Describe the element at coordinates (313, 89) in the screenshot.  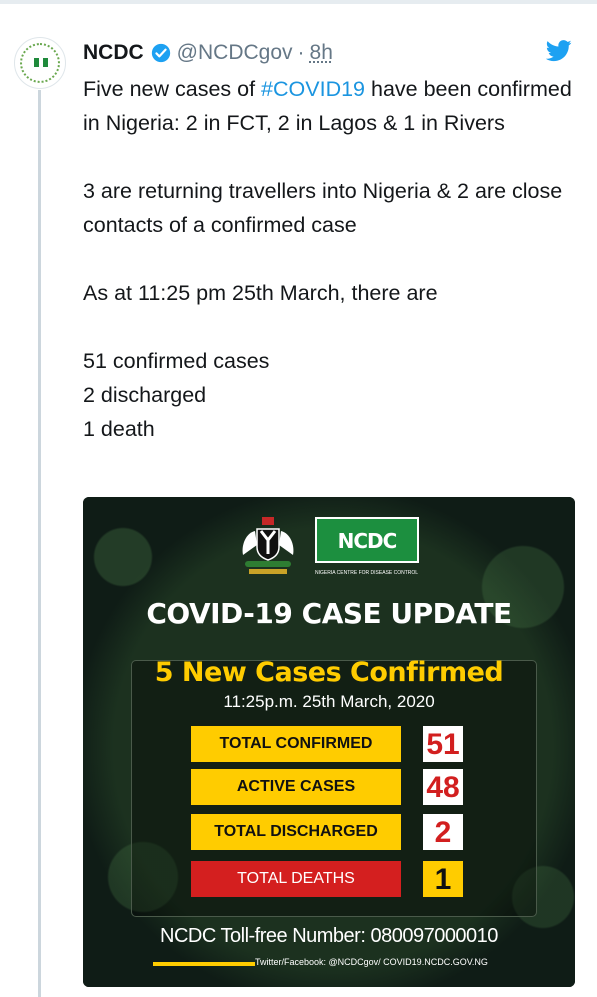
I see `hashtag-link: #COVID19` at that location.